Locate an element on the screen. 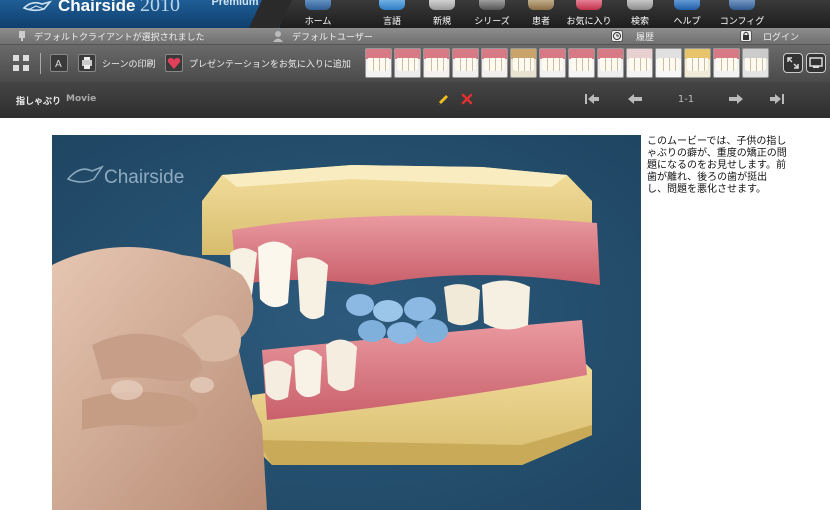 Image resolution: width=830 pixels, height=510 pixels. nav-series-button: シリーズ is located at coordinates (492, 14).